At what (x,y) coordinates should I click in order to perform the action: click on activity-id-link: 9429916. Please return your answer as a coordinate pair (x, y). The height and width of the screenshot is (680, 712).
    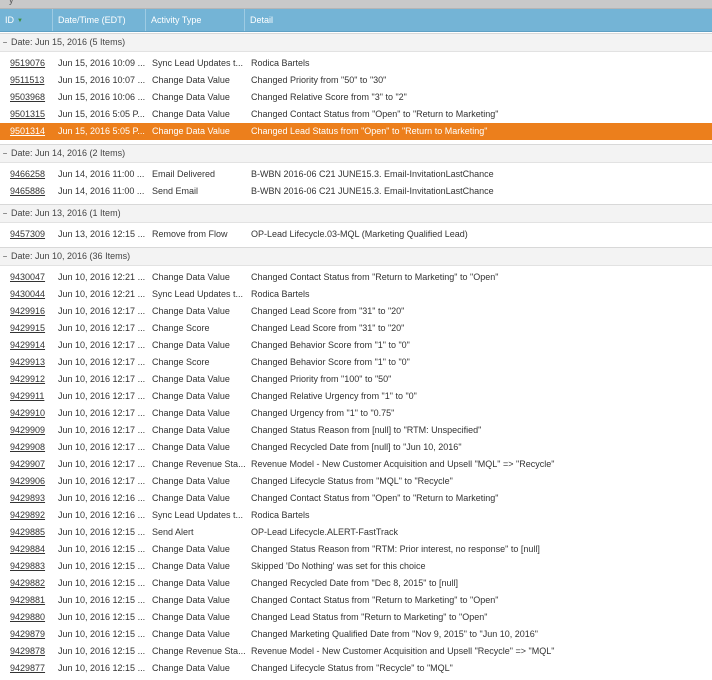
    Looking at the image, I should click on (27, 311).